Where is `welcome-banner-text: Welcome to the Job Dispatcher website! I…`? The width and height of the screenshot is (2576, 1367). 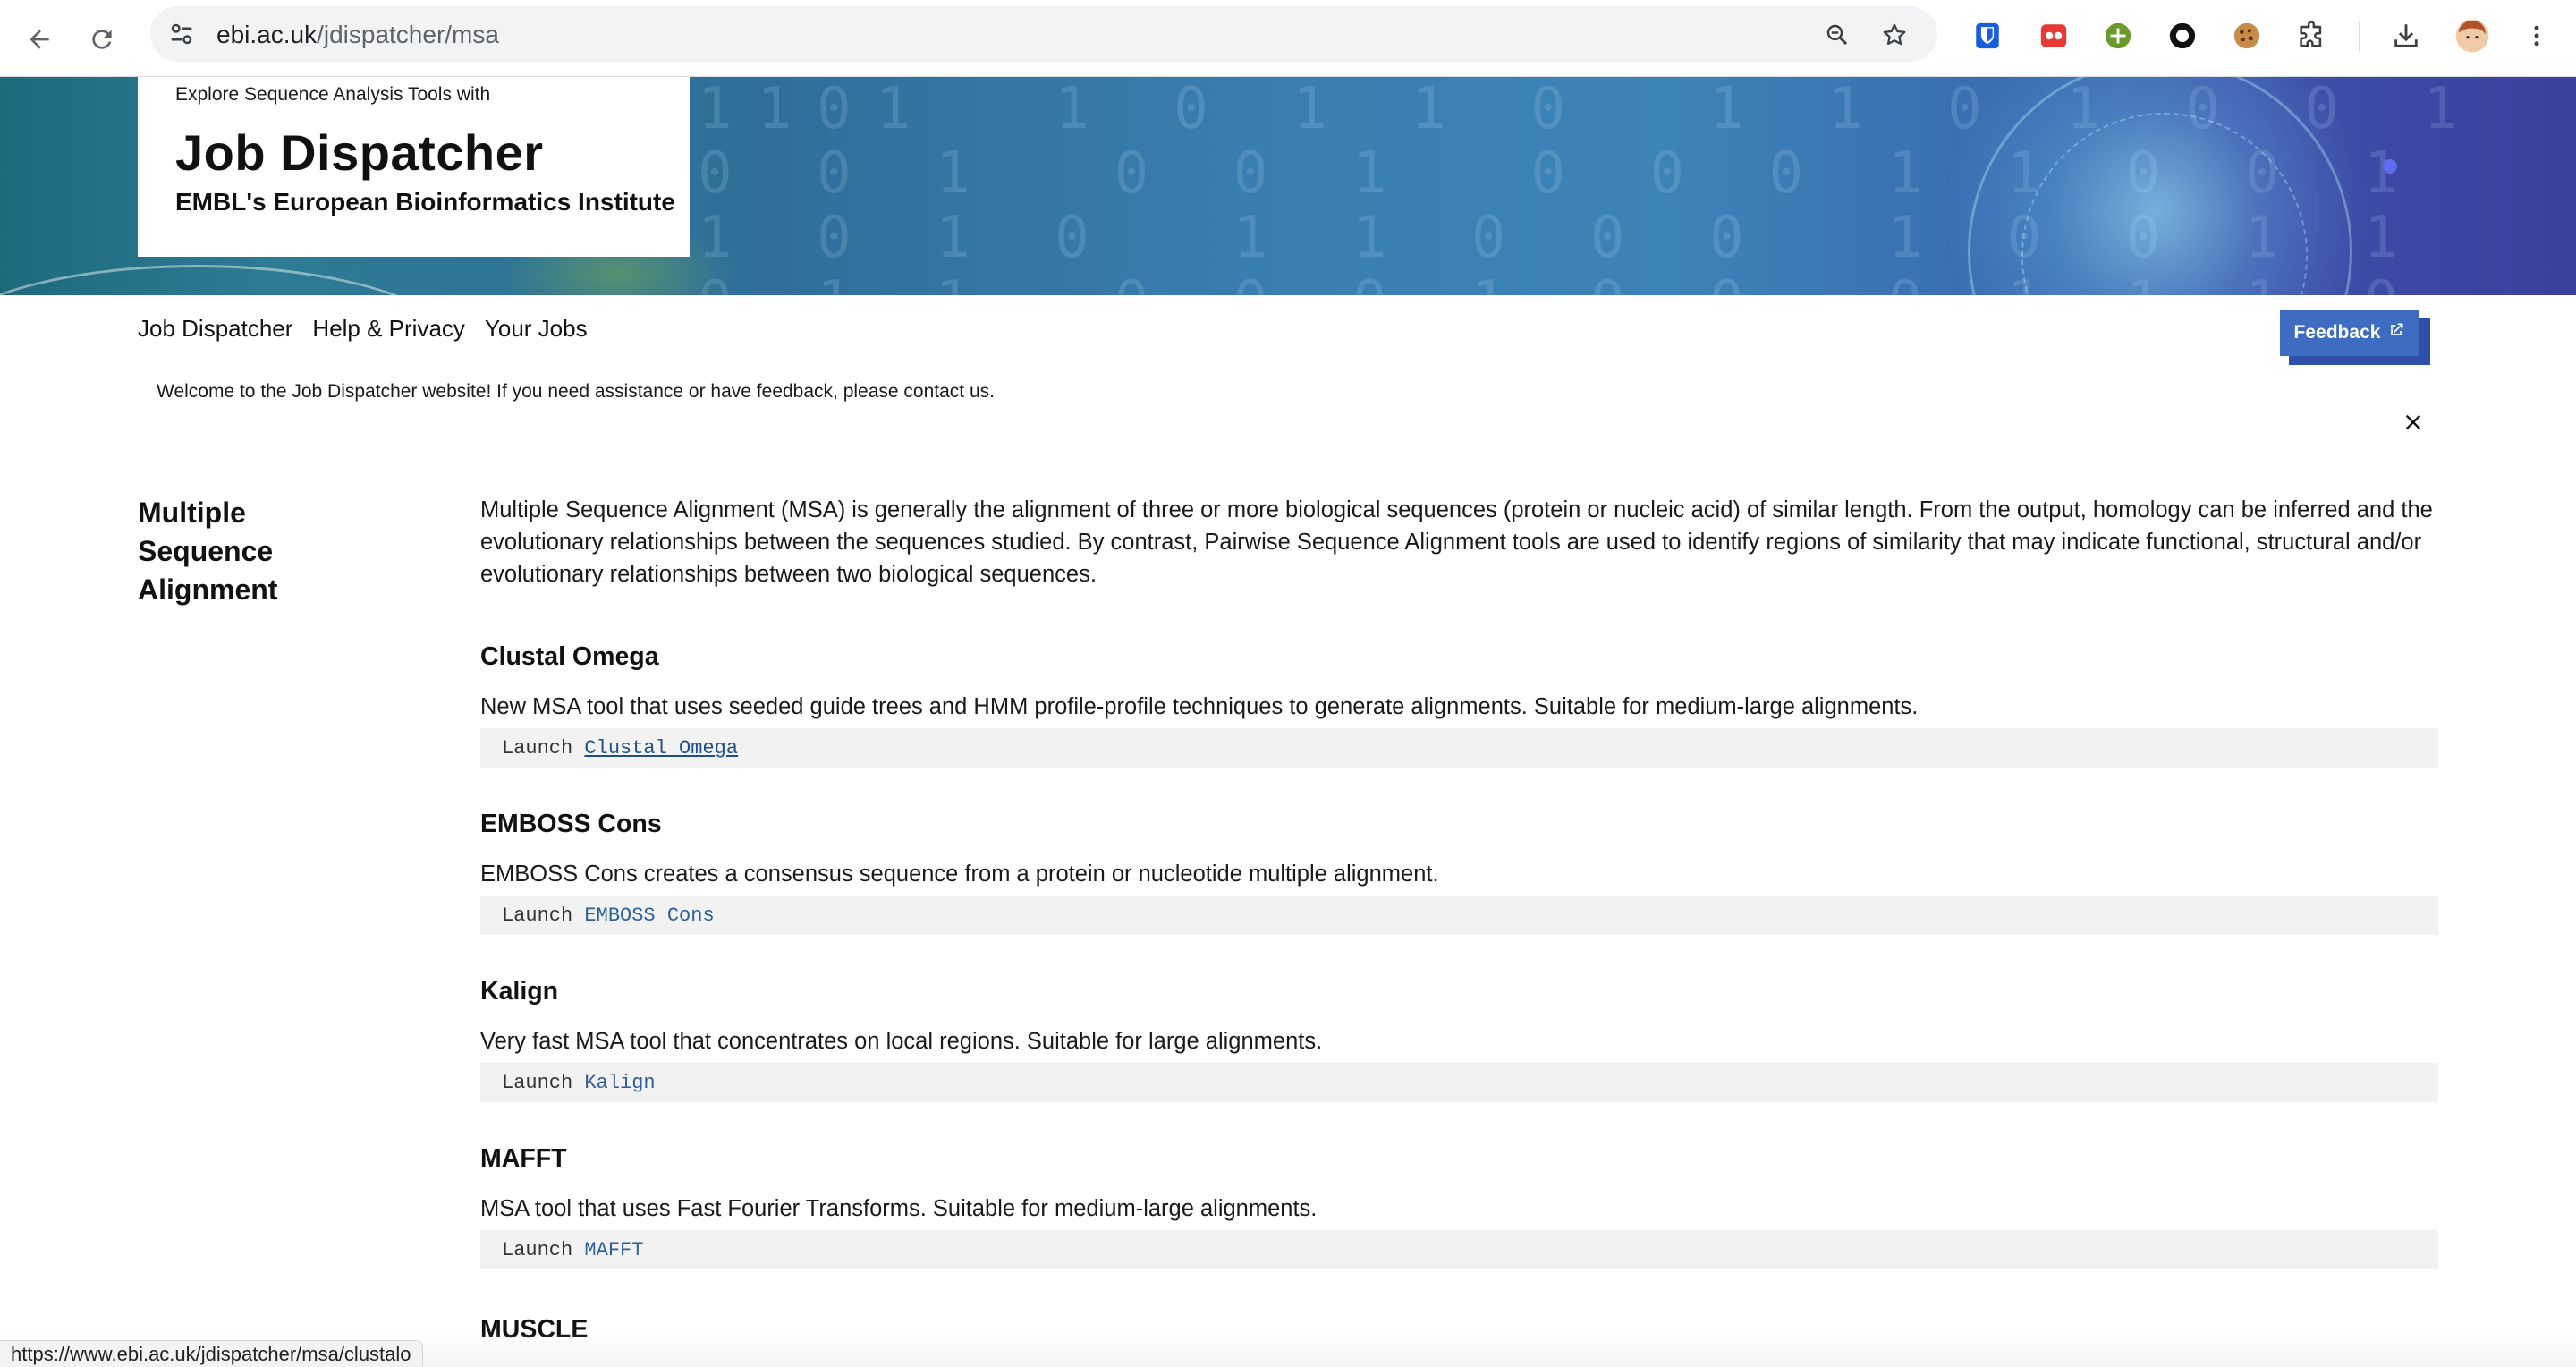 welcome-banner-text: Welcome to the Job Dispatcher website! I… is located at coordinates (576, 391).